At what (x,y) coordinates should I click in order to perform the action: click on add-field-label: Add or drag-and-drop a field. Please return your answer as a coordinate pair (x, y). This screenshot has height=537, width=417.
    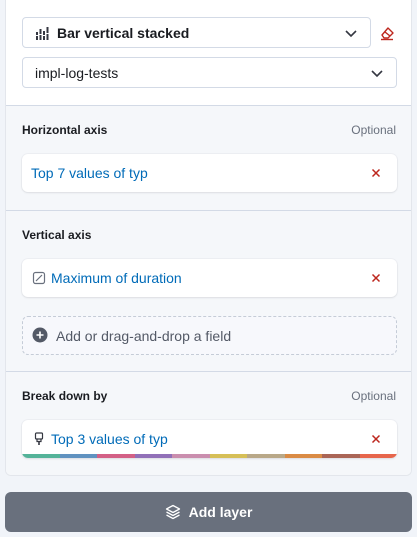
    Looking at the image, I should click on (144, 336).